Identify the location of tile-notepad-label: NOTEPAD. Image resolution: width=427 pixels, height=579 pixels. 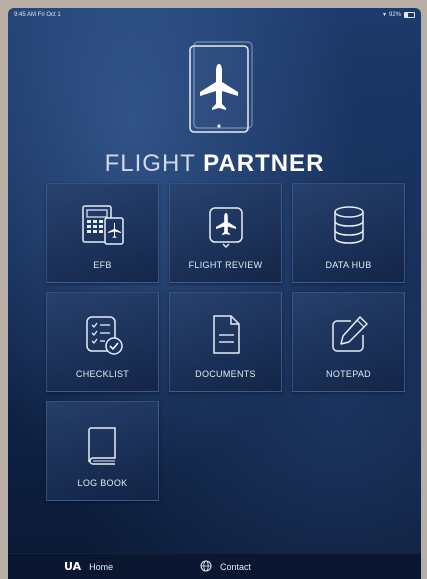
(348, 374).